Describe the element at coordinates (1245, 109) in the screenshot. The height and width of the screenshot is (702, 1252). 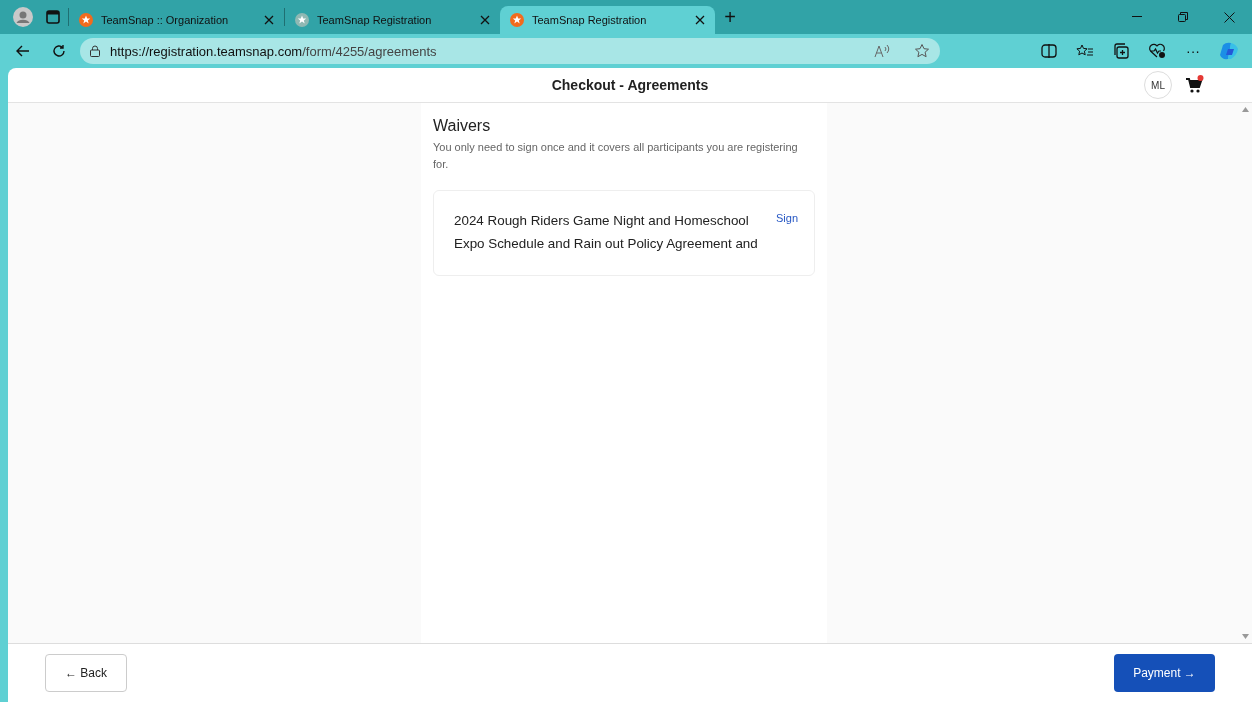
I see `scroll-up-icon` at that location.